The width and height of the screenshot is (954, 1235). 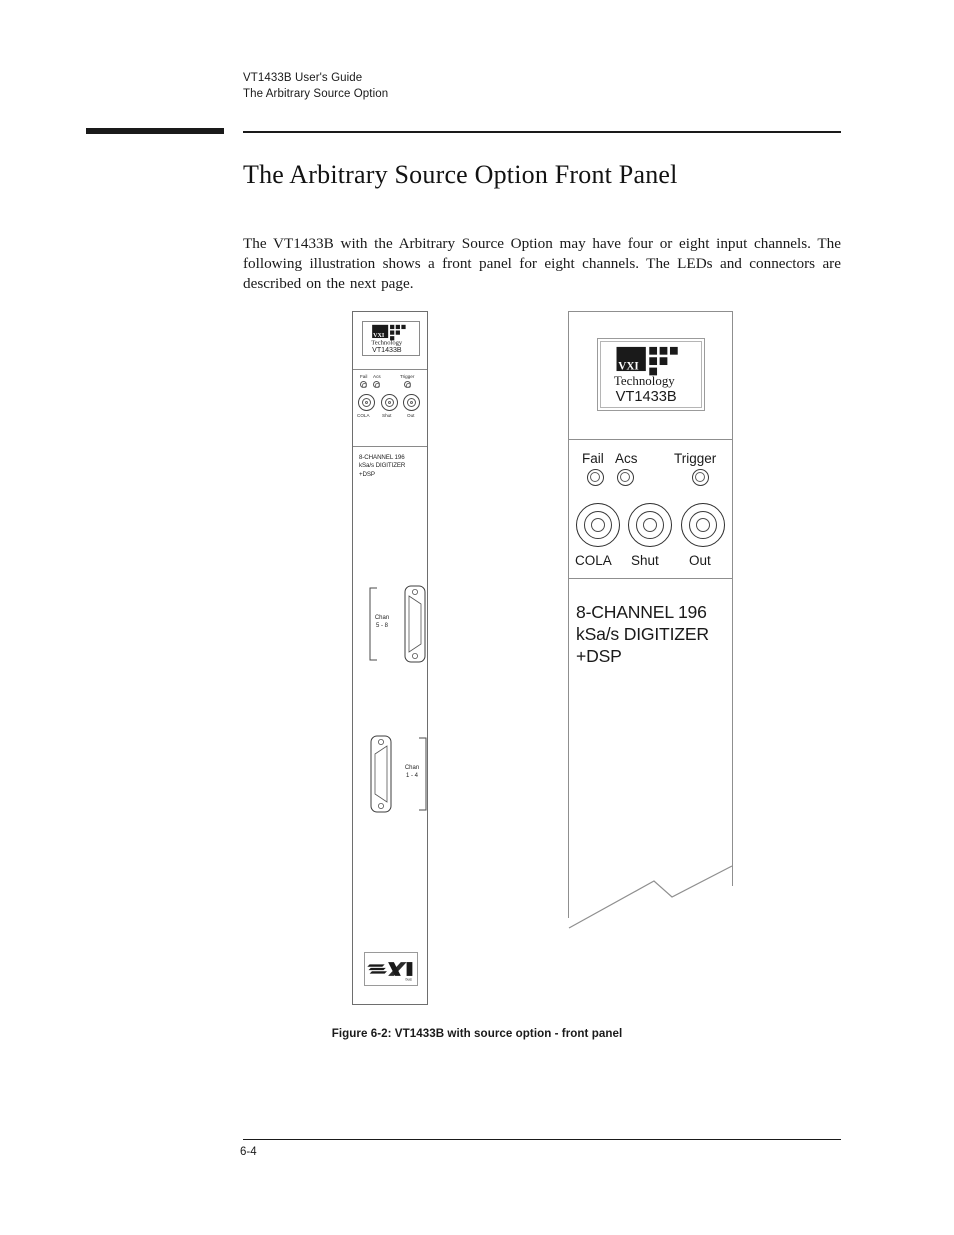 I want to click on vxi-technology-logo-icon-large: VXI Technology VT1433B, so click(x=646, y=375).